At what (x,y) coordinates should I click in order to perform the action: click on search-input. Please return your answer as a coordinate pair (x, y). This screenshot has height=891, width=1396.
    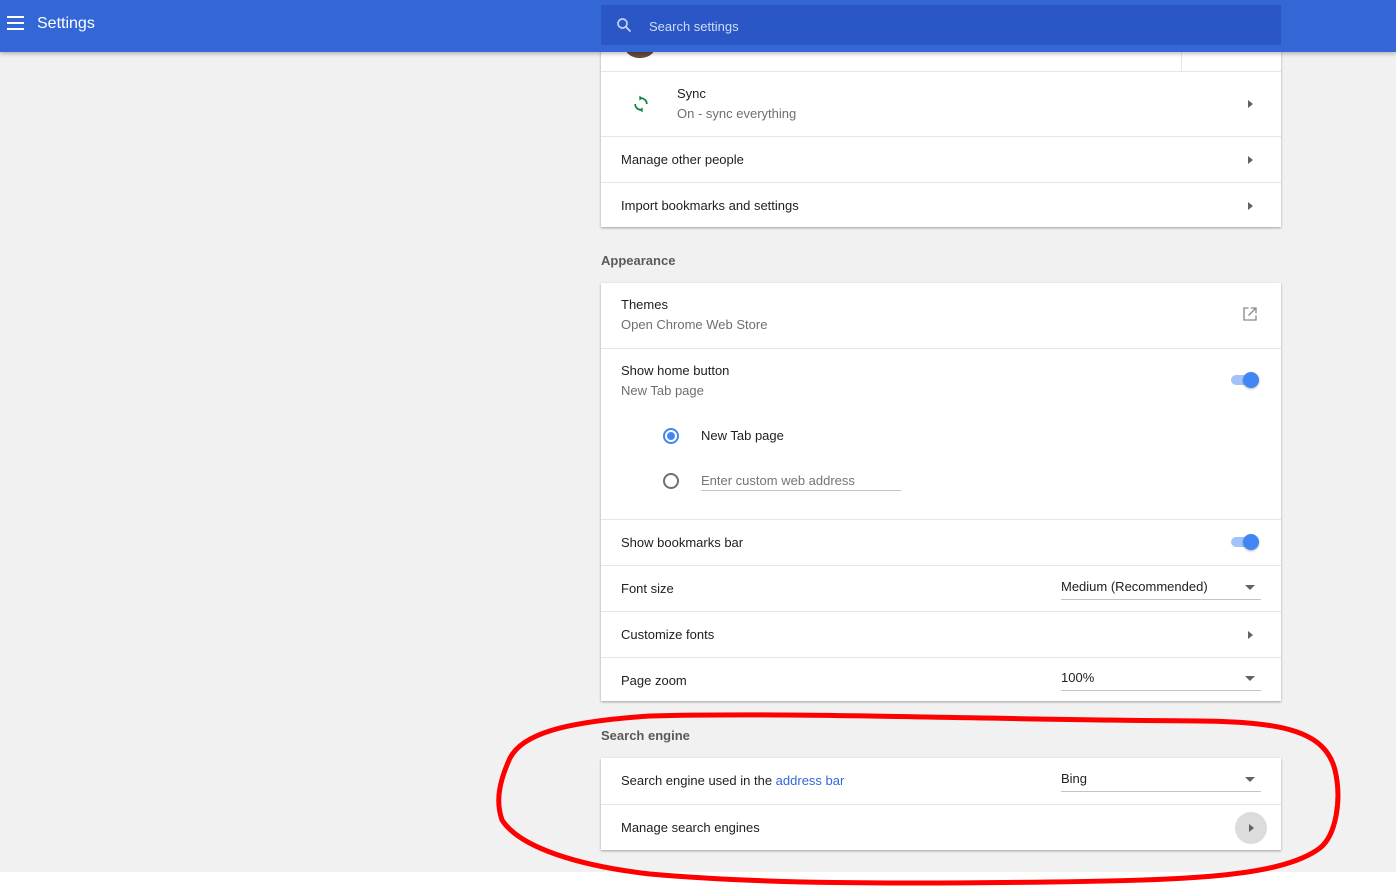
    Looking at the image, I should click on (949, 26).